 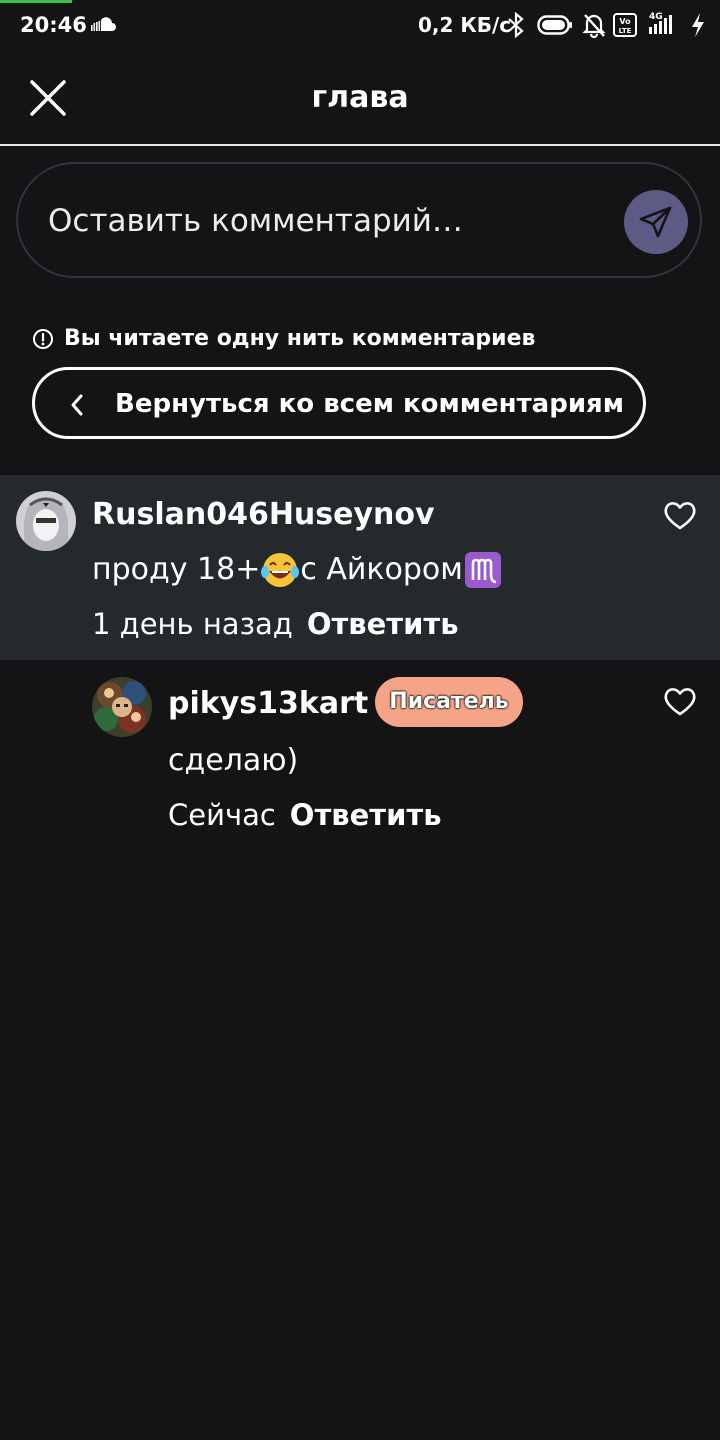 I want to click on comment-input, so click(x=328, y=221).